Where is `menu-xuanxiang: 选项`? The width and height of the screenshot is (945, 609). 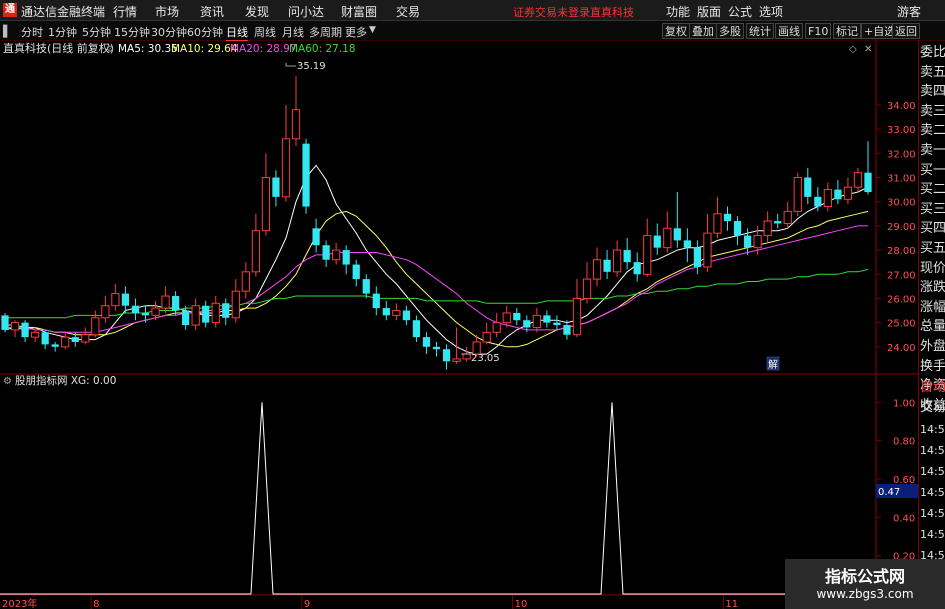
menu-xuanxiang: 选项 is located at coordinates (771, 11).